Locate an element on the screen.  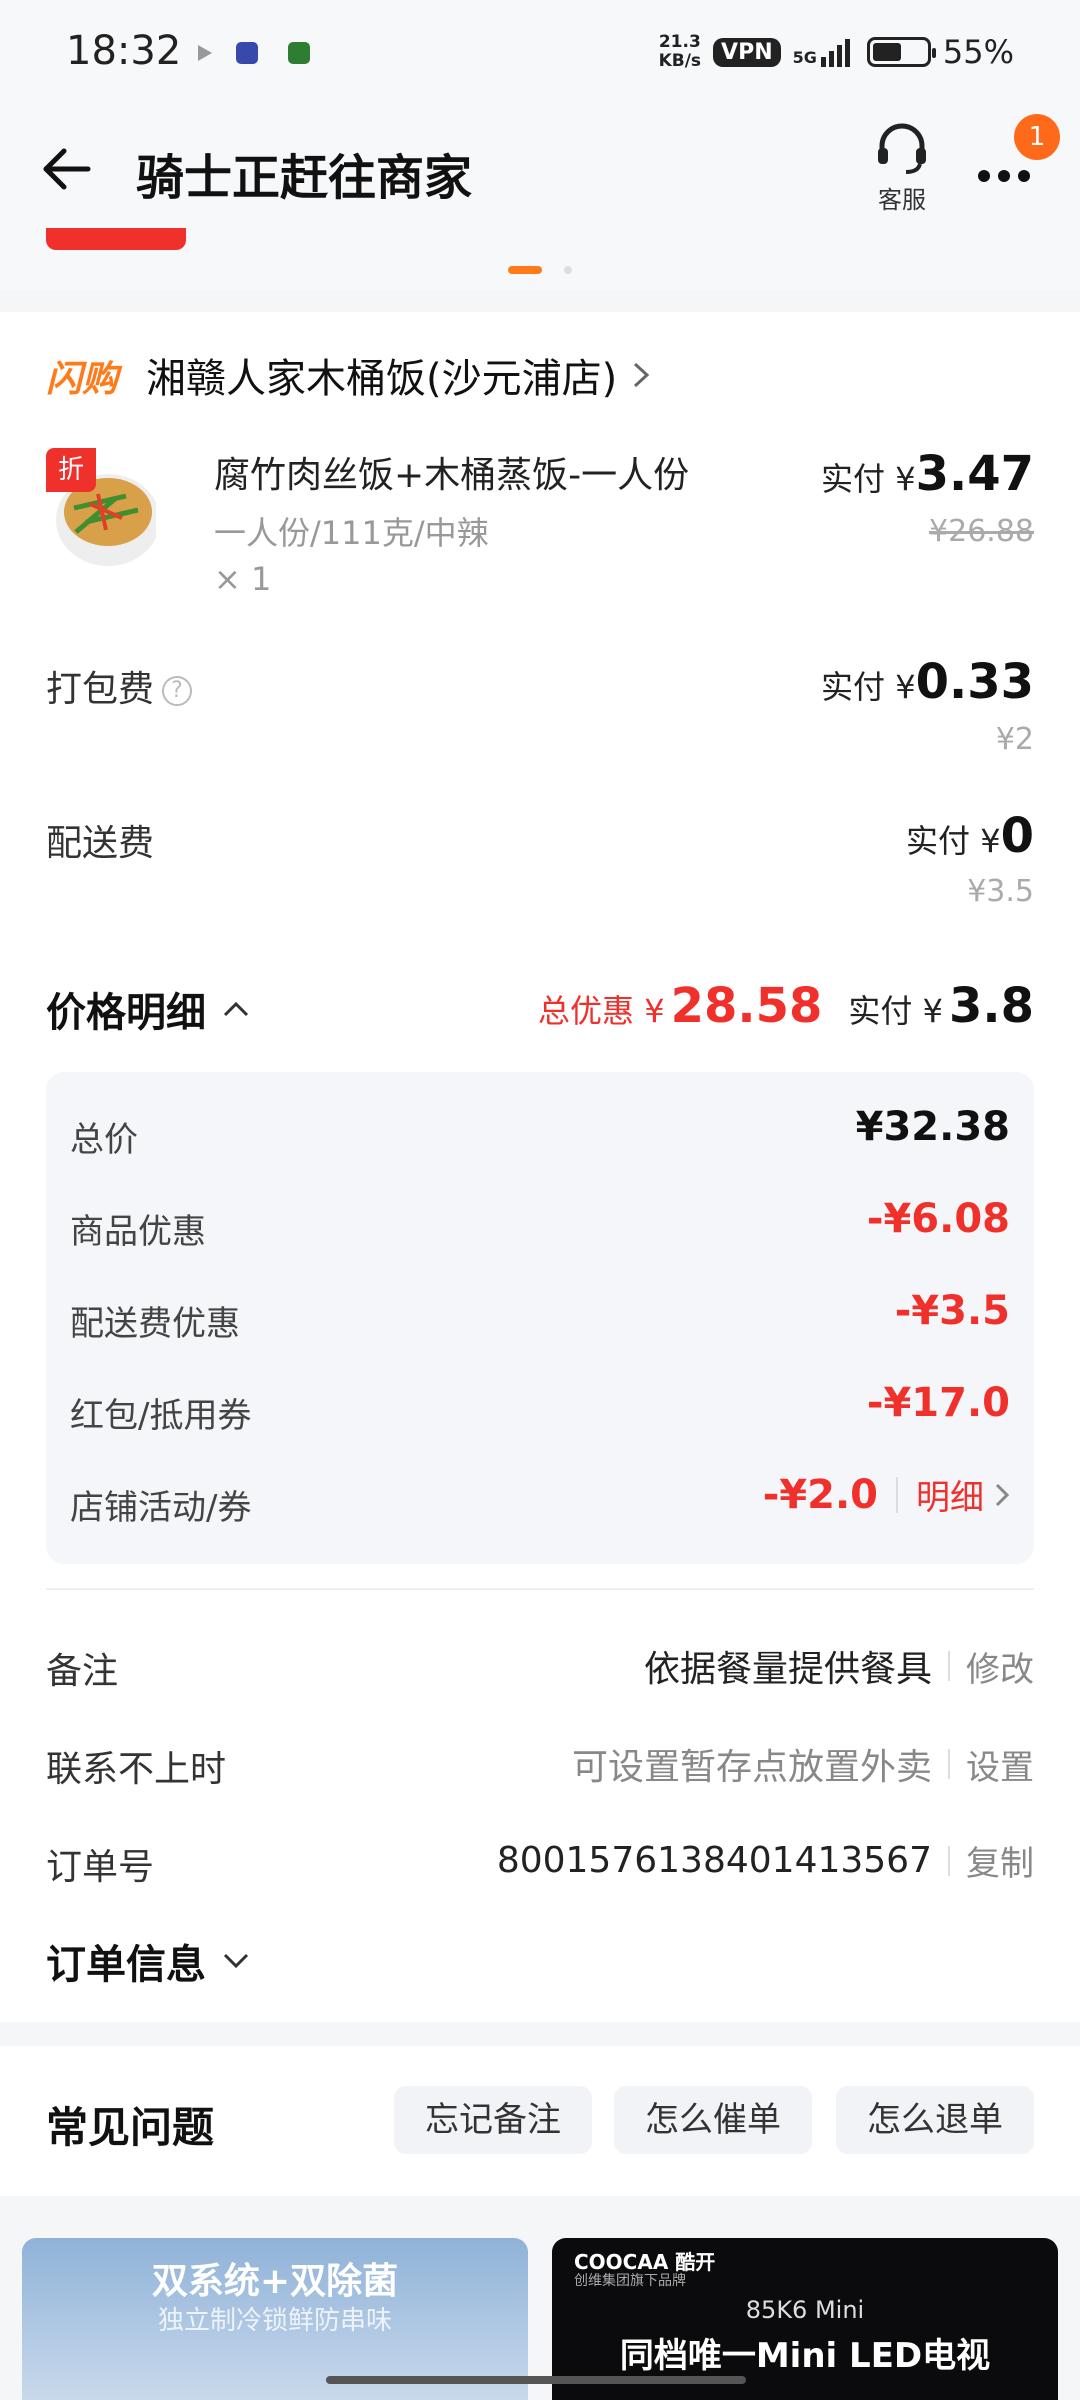
help-icon: ? is located at coordinates (177, 691).